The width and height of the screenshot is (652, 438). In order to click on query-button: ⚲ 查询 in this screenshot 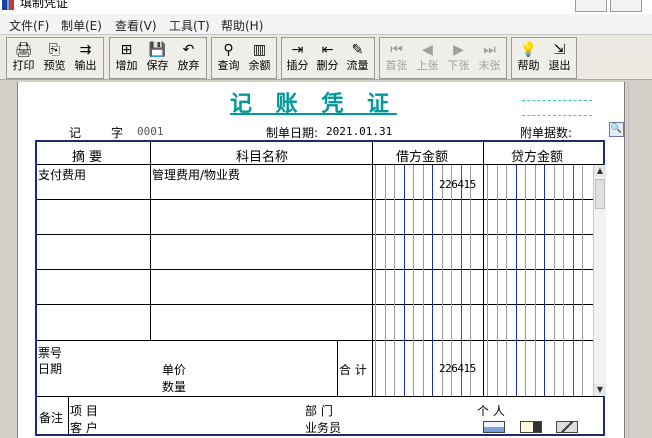, I will do `click(228, 58)`.